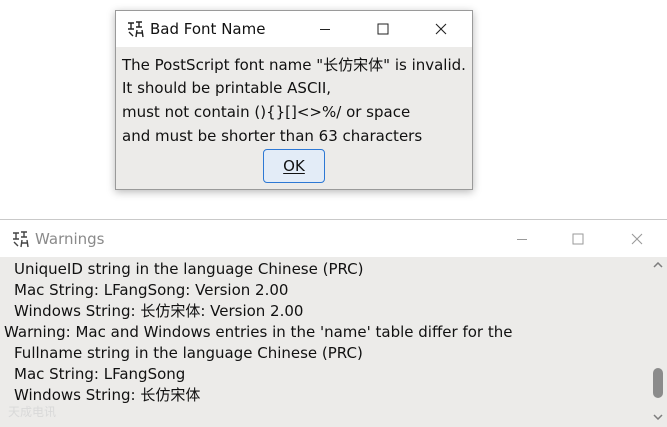 The height and width of the screenshot is (427, 667). Describe the element at coordinates (208, 29) in the screenshot. I see `dialog-title: Bad Font Name` at that location.